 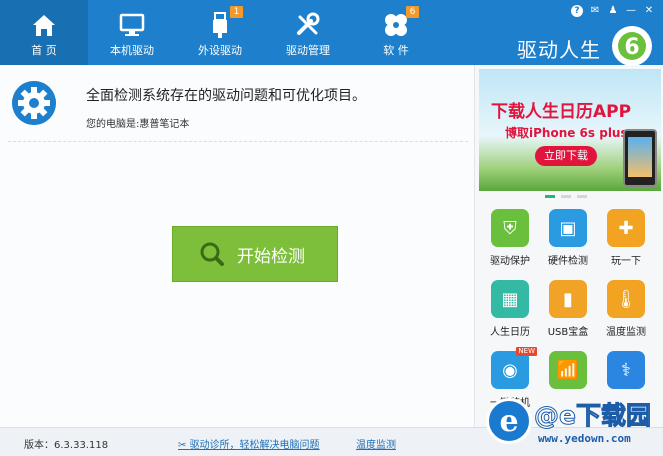 I want to click on tool-usb-box: ▮ USB宝盒, so click(x=568, y=309).